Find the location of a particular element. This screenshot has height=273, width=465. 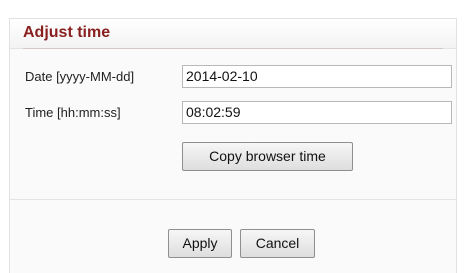

copy-browser-time-button: Copy browser time is located at coordinates (267, 156).